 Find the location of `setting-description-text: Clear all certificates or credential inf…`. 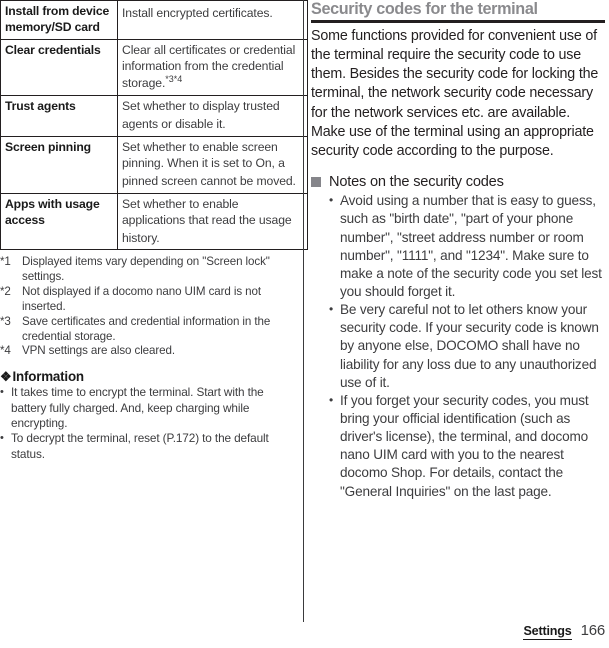

setting-description-text: Clear all certificates or credential inf… is located at coordinates (209, 66).